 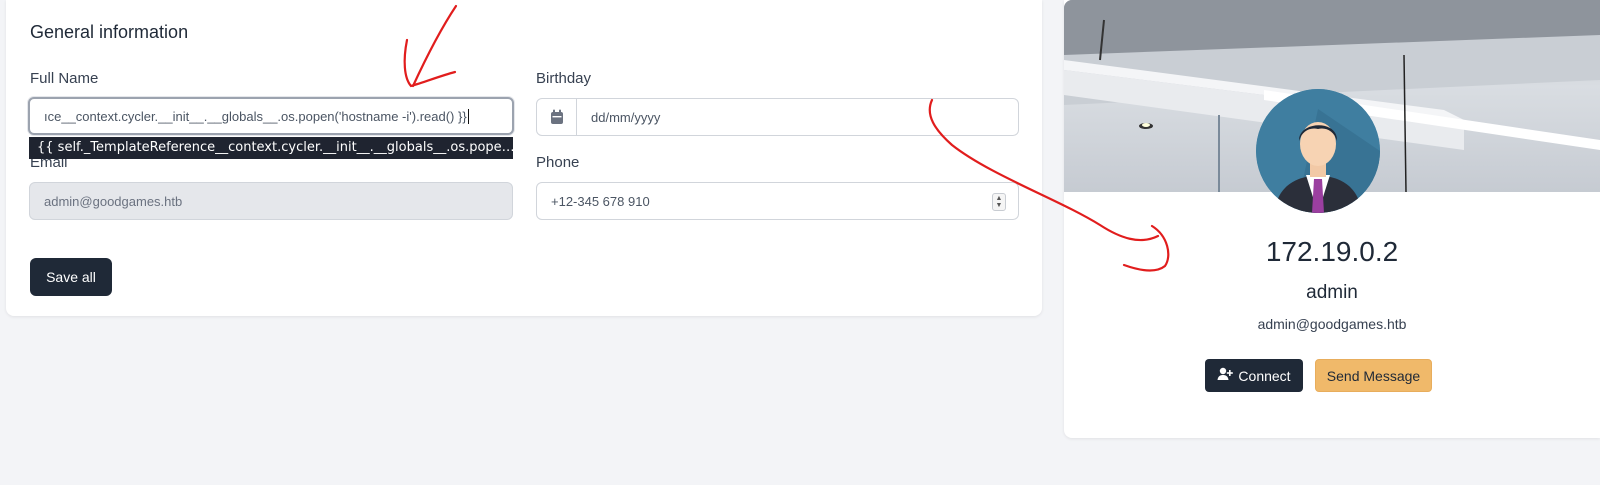 I want to click on user-plus-icon, so click(x=1225, y=375).